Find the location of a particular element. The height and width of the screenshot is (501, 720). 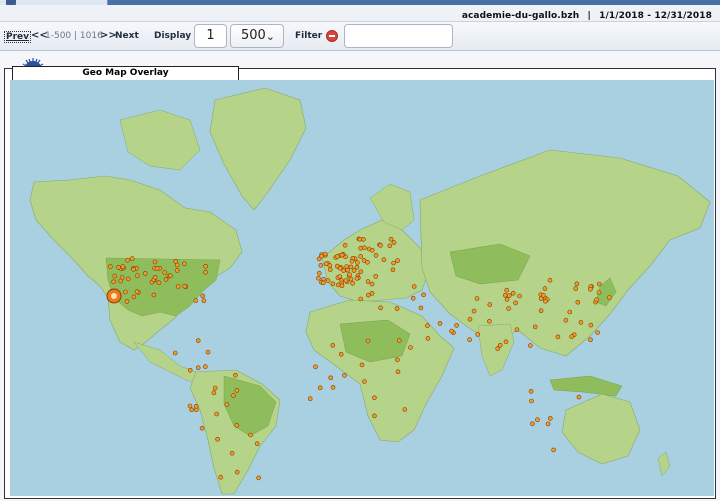

filter-input is located at coordinates (398, 36).